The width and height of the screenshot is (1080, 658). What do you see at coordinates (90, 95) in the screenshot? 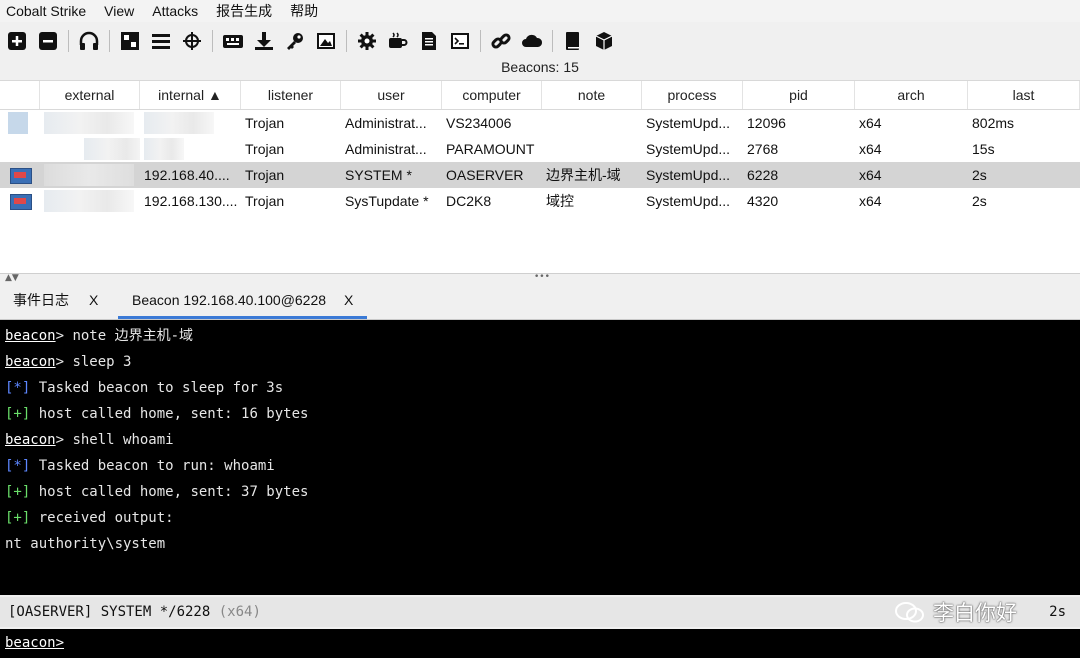
I see `column-header-external: external` at bounding box center [90, 95].